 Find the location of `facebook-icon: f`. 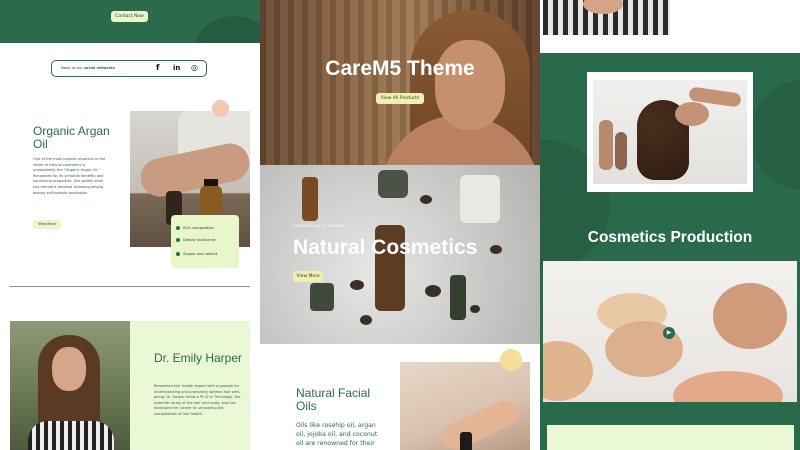

facebook-icon: f is located at coordinates (157, 67).